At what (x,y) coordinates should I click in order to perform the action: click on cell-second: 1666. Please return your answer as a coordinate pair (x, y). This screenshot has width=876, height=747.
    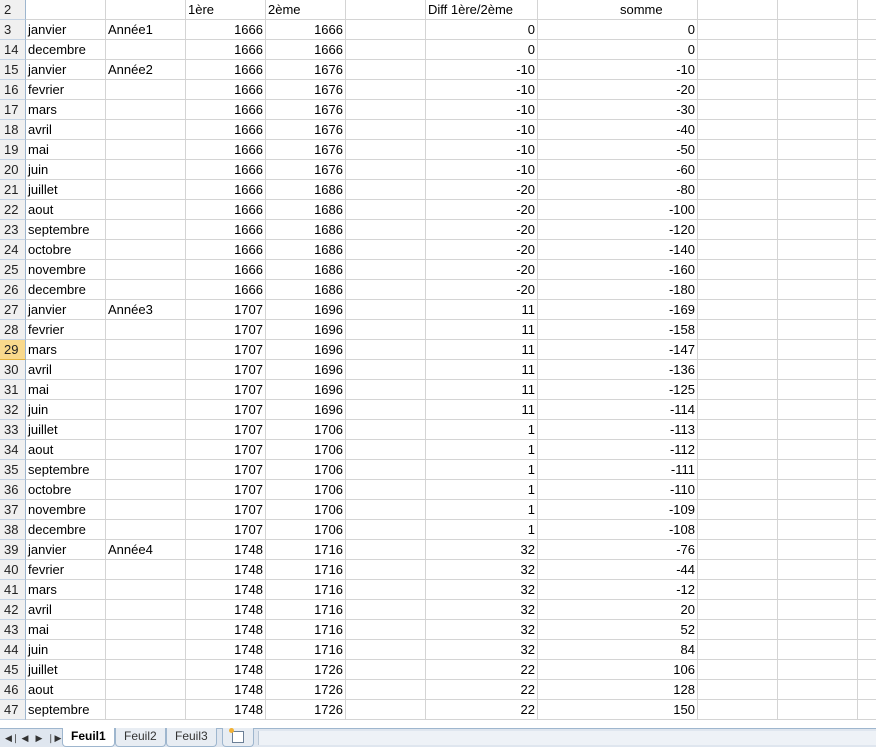
    Looking at the image, I should click on (306, 50).